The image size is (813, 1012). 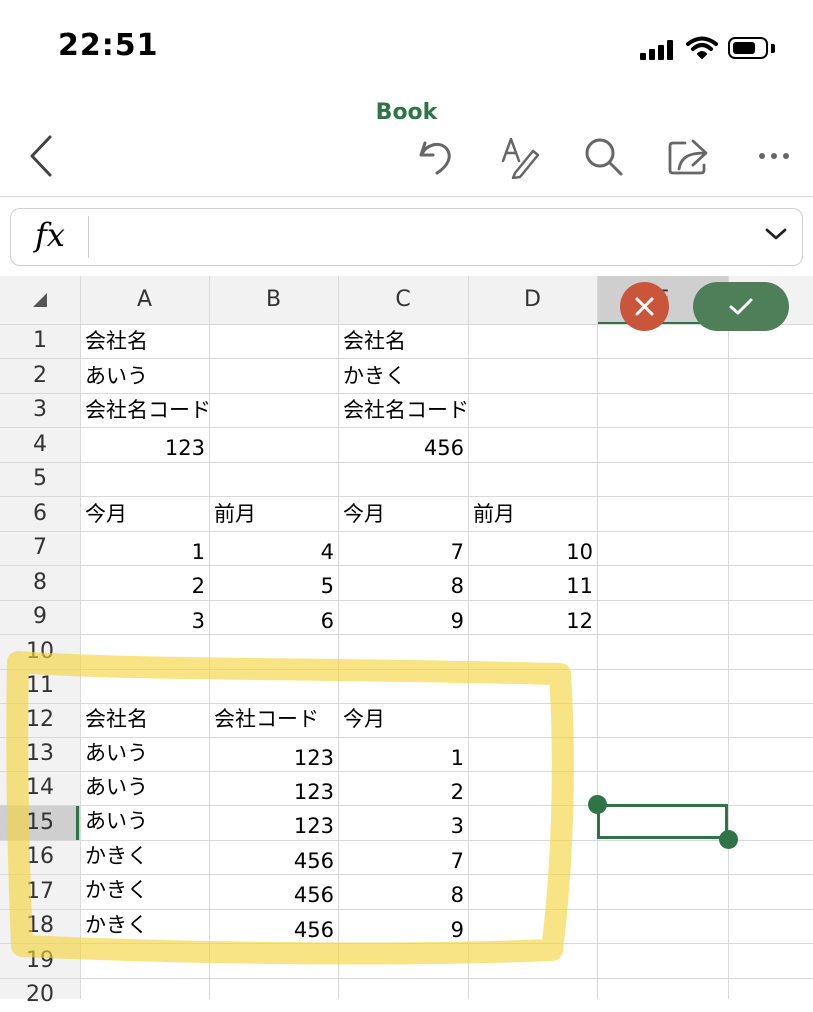 I want to click on column-header-d: D, so click(x=532, y=300).